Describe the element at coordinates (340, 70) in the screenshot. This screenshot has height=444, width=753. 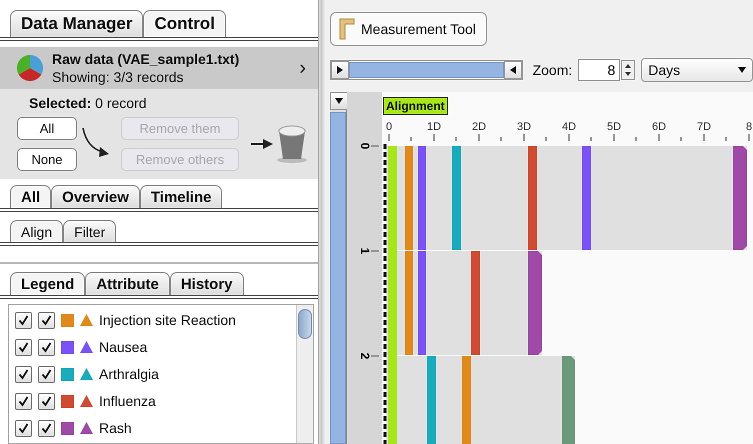
I see `right-arrow-icon` at that location.